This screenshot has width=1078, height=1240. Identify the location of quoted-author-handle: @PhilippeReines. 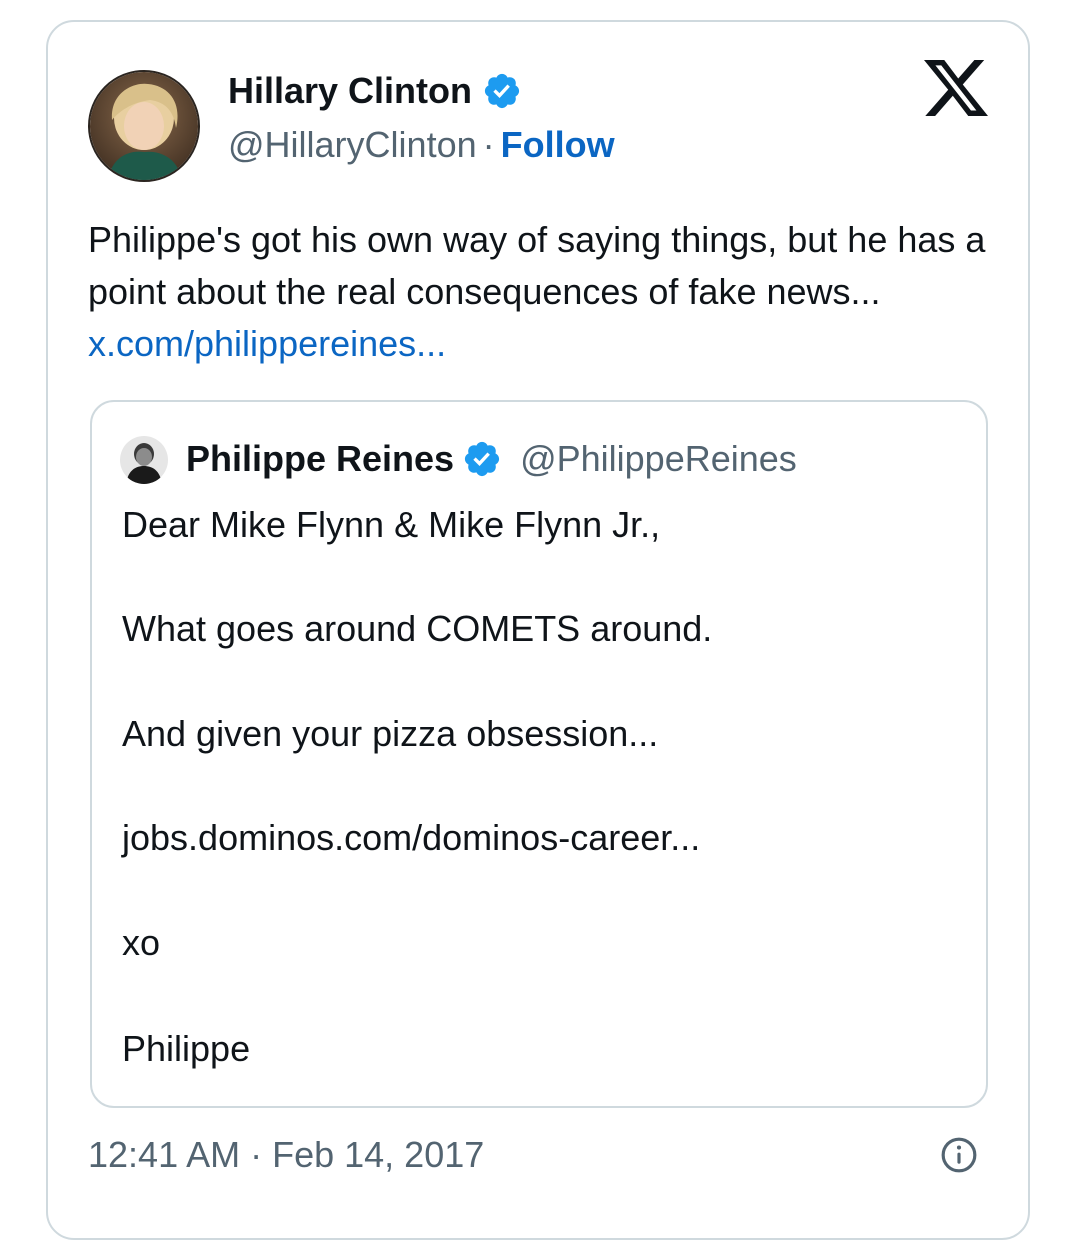
(658, 459).